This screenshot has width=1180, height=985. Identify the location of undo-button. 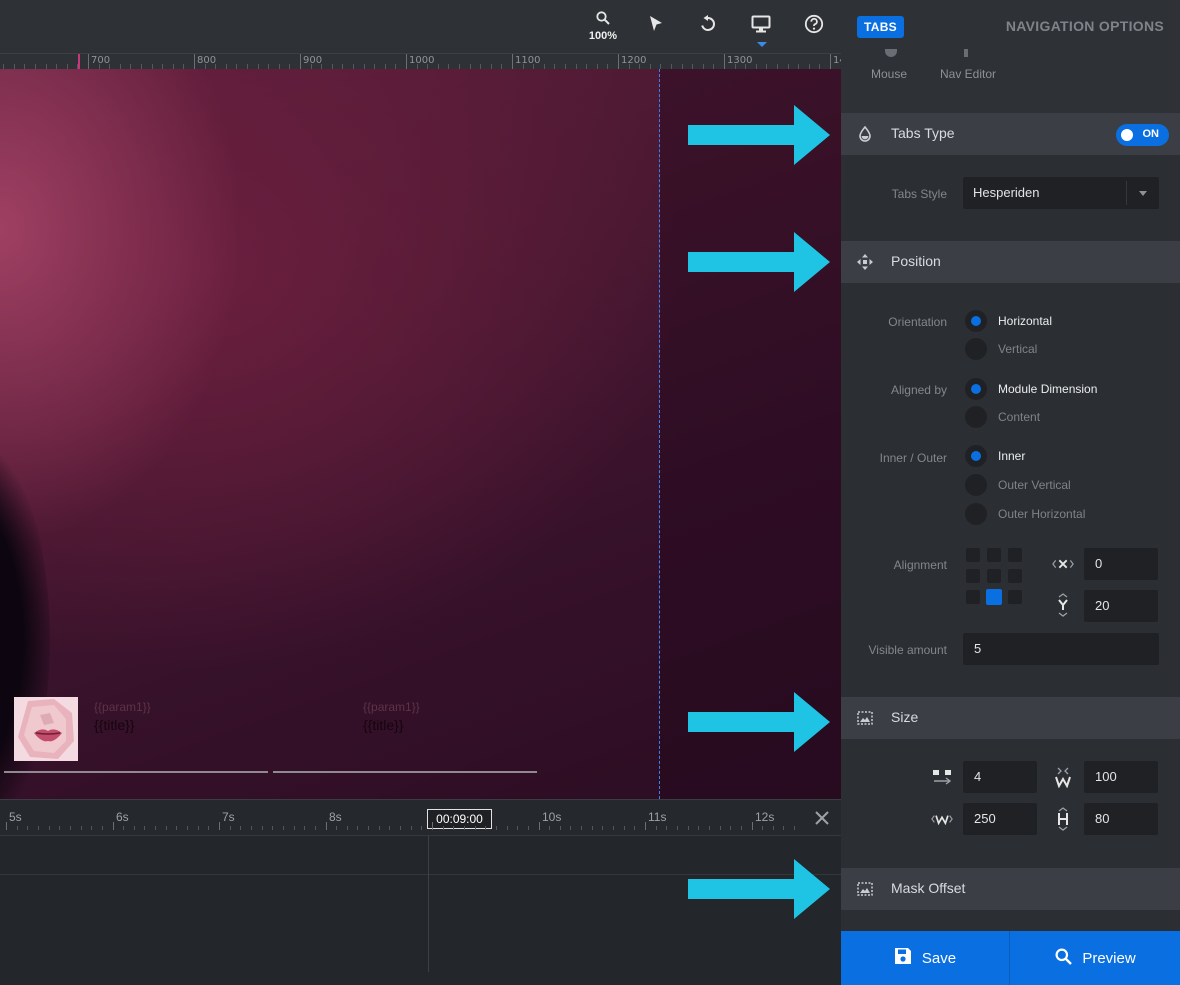
(708, 26).